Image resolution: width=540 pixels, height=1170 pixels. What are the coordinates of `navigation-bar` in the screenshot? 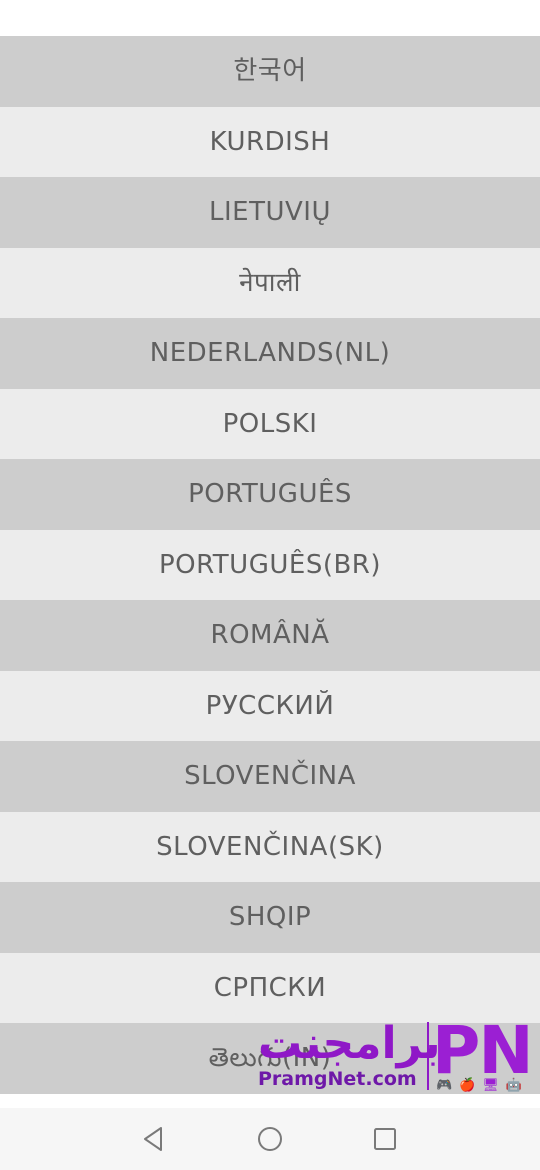 It's located at (270, 1139).